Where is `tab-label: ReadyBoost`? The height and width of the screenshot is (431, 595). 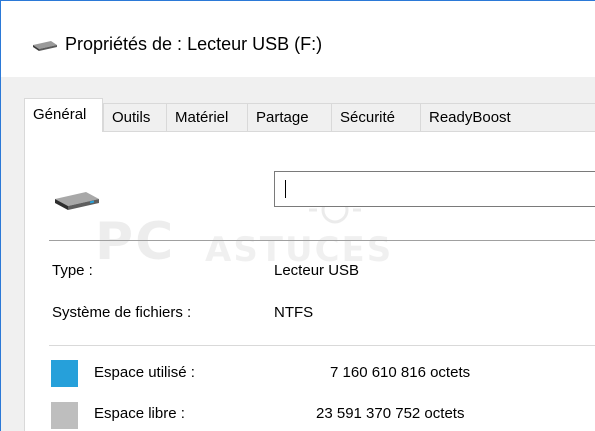 tab-label: ReadyBoost is located at coordinates (470, 117).